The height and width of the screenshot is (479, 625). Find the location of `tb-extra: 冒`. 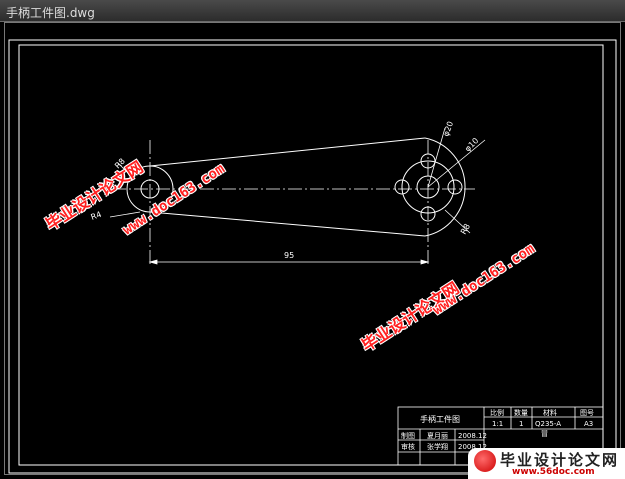

tb-extra: 冒 is located at coordinates (544, 434).